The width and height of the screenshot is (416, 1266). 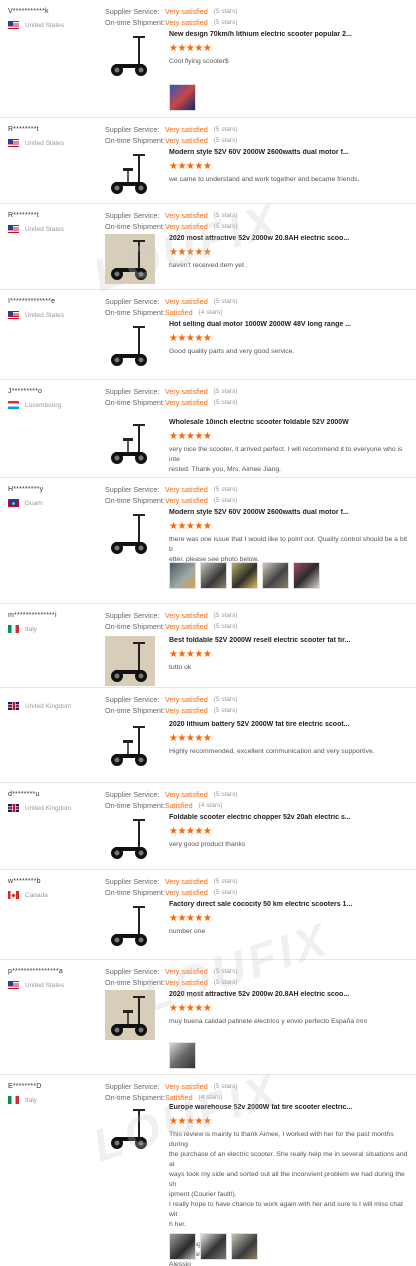 What do you see at coordinates (48, 808) in the screenshot?
I see `country-name: United Kingdom` at bounding box center [48, 808].